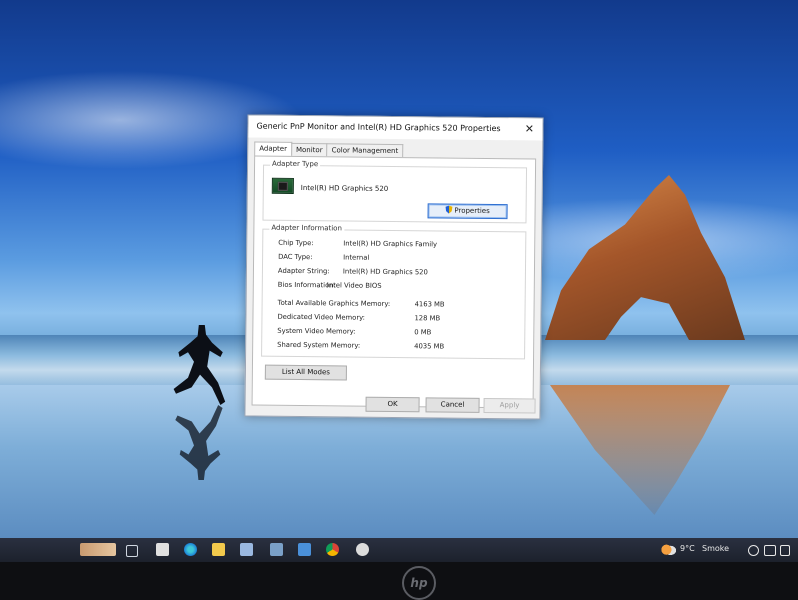 This screenshot has width=798, height=600. I want to click on uac-shield-icon, so click(448, 210).